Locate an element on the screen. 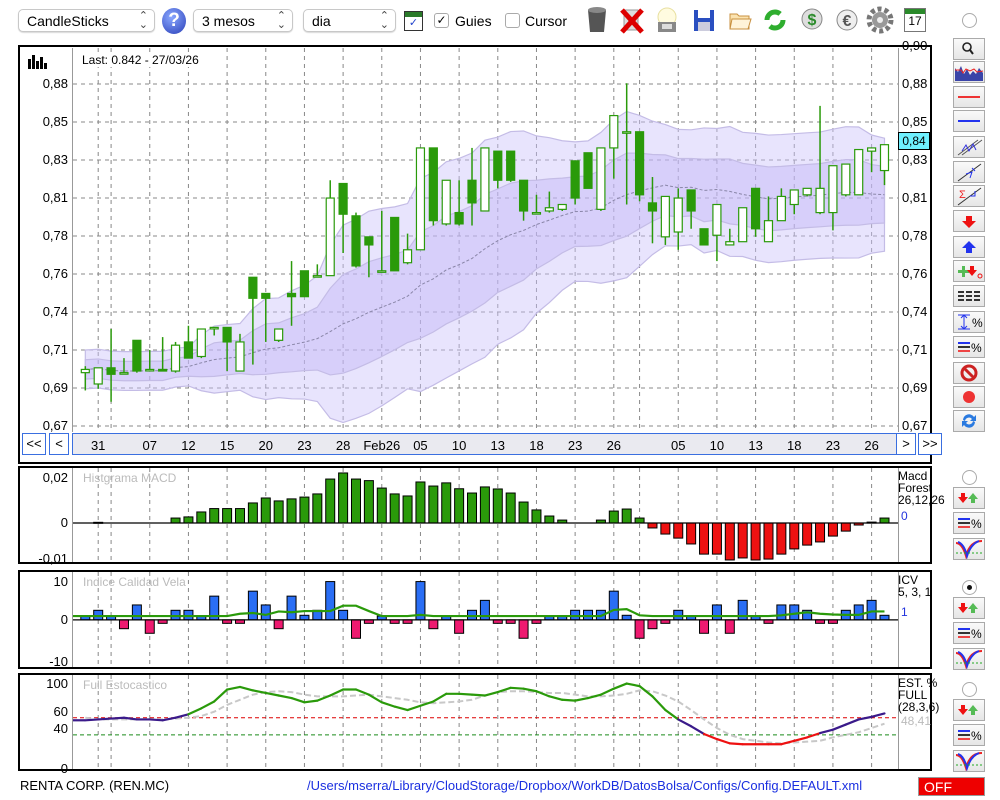  macd-levels-button: % is located at coordinates (969, 523).